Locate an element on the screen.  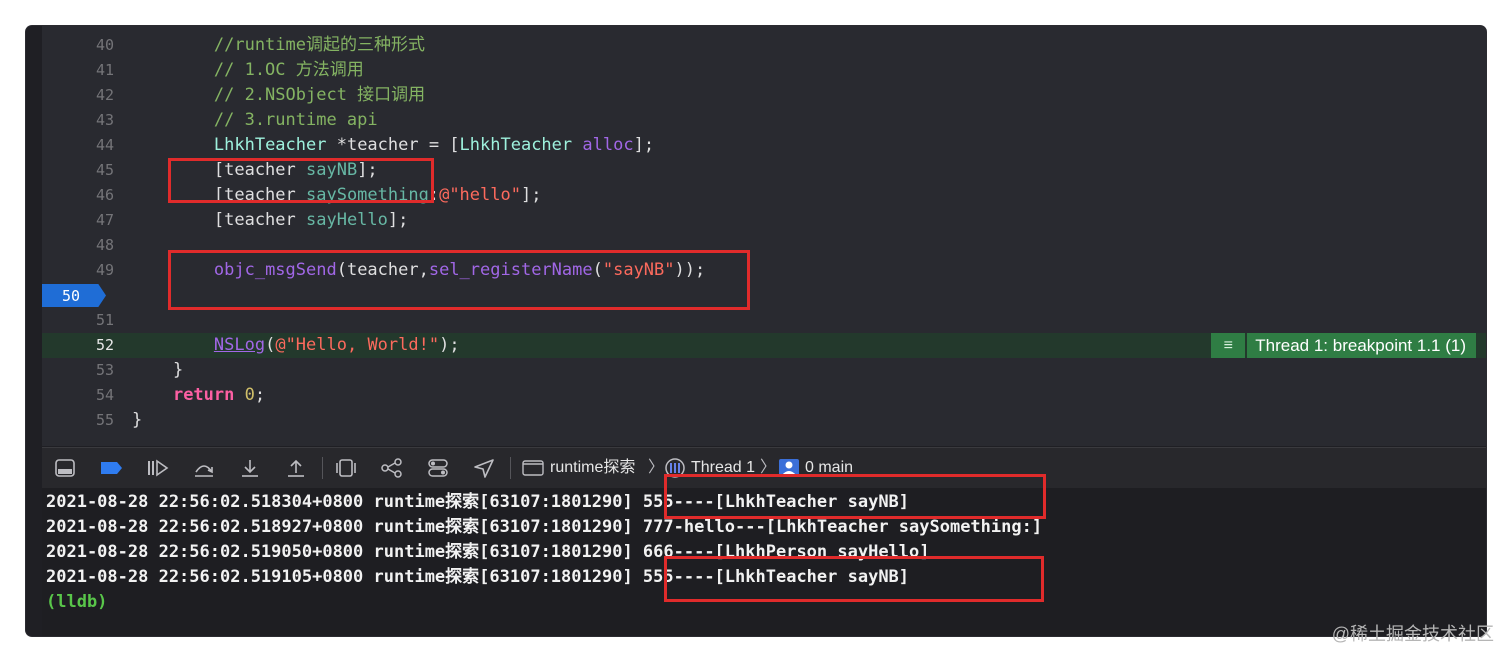
line-number: 43 is located at coordinates (88, 120).